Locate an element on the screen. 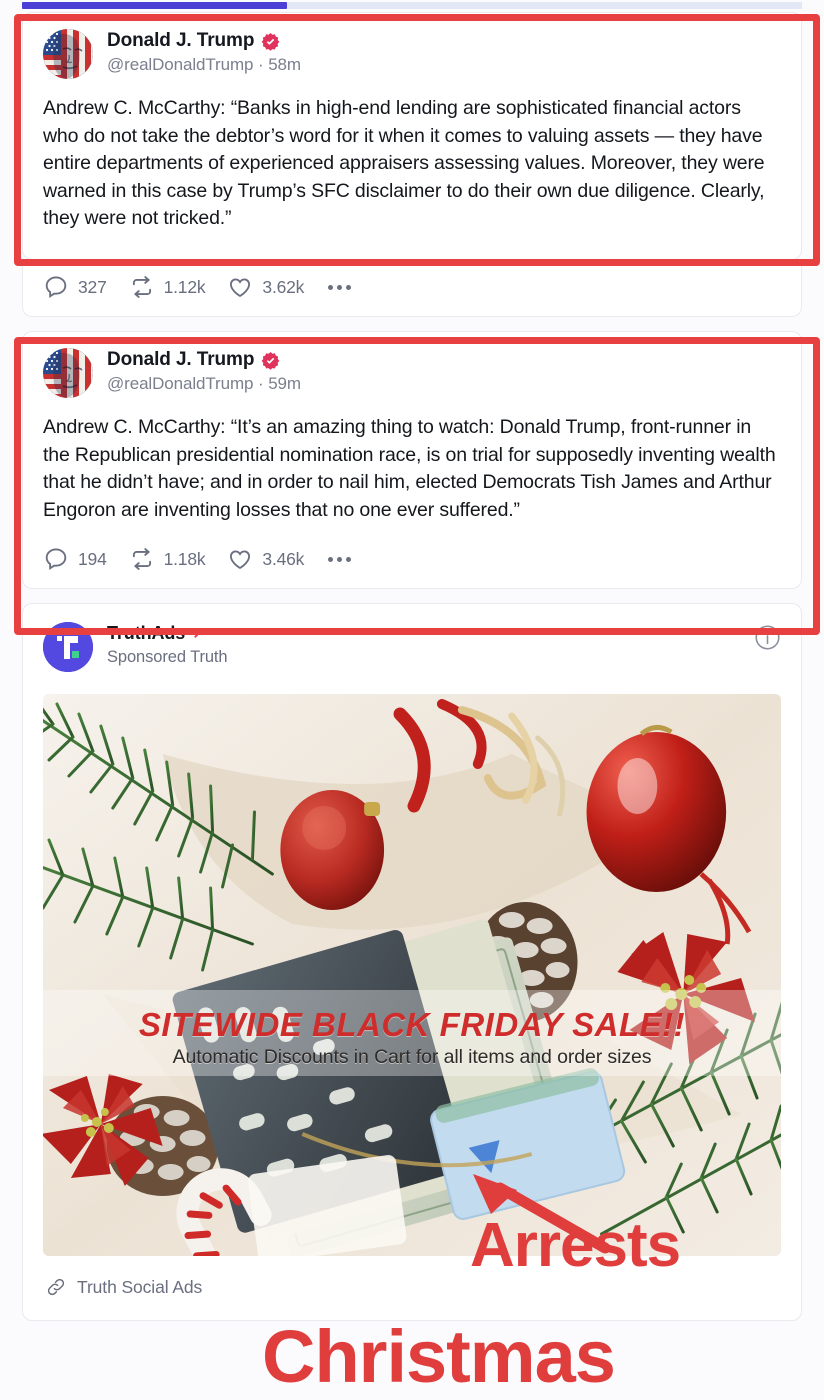  info-circle-glyph is located at coordinates (767, 637).